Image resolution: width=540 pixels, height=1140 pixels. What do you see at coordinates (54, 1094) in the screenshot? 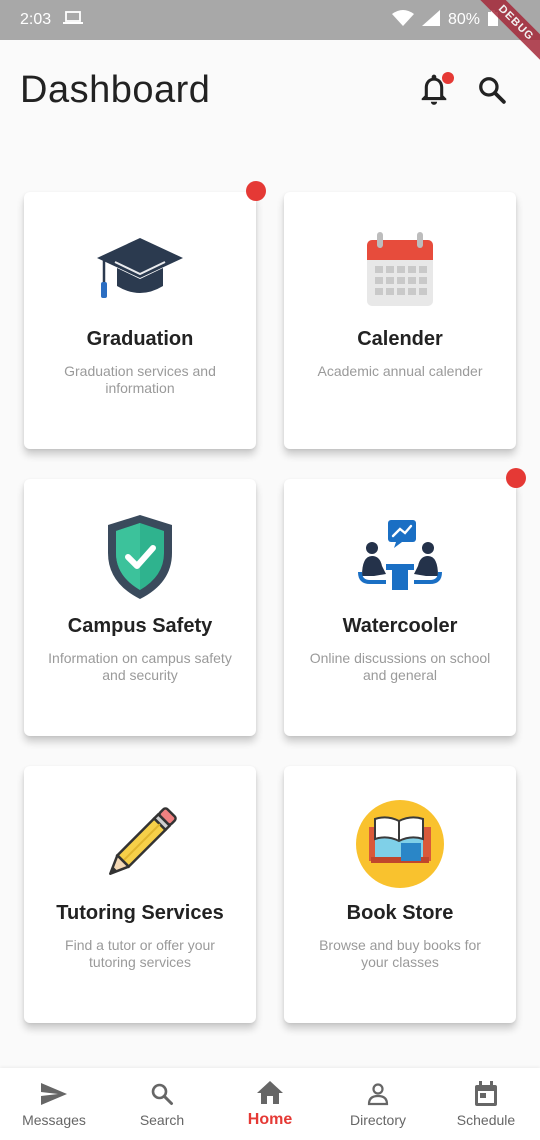
I see `send-icon` at bounding box center [54, 1094].